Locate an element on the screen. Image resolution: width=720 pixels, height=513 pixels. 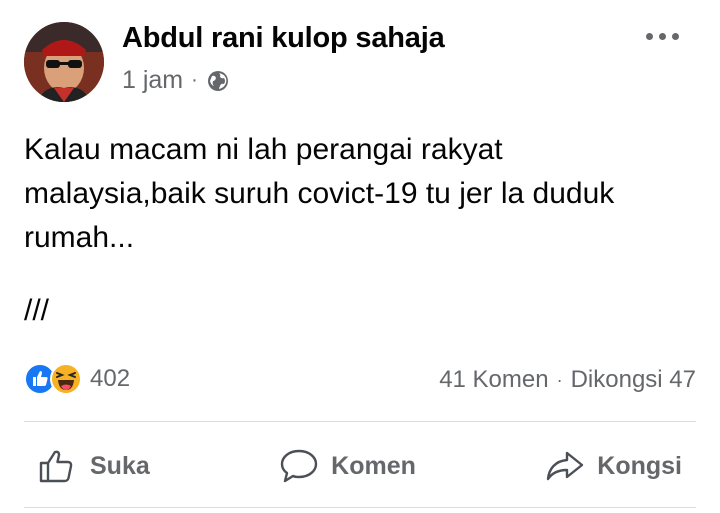
post-stats: 41 Komen · Dikongsi 47 is located at coordinates (567, 380).